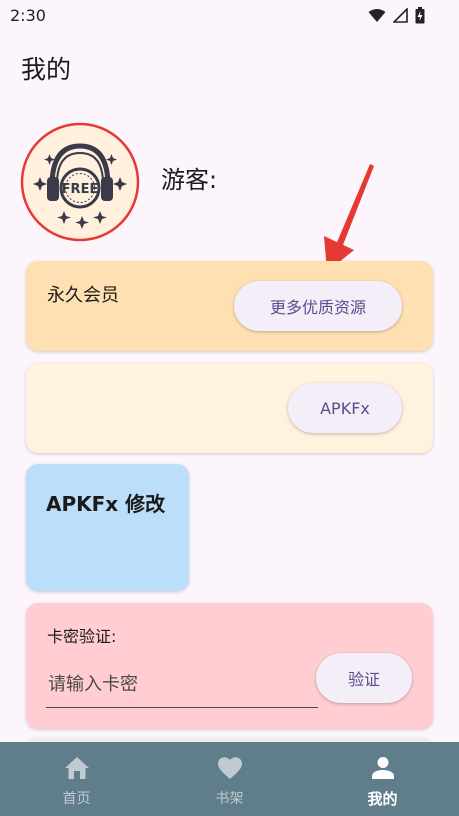  I want to click on apkfx-card: APKFx, so click(229, 408).